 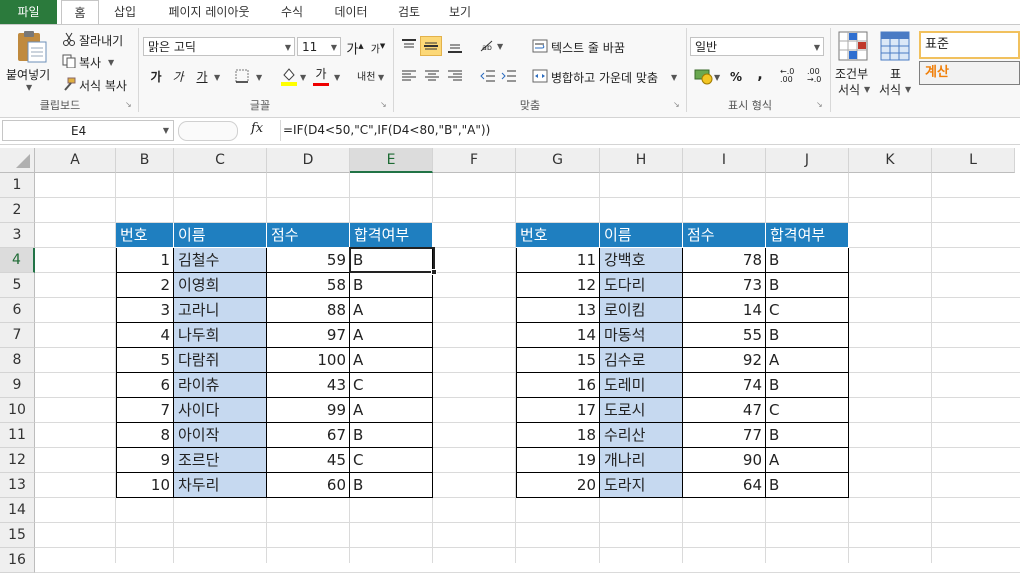 What do you see at coordinates (641, 160) in the screenshot?
I see `column-header-h: H` at bounding box center [641, 160].